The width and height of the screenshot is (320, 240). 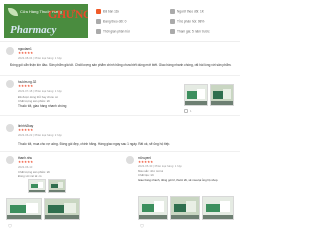 I want to click on review-attr: Chất liệu: tốt, so click(x=146, y=175).